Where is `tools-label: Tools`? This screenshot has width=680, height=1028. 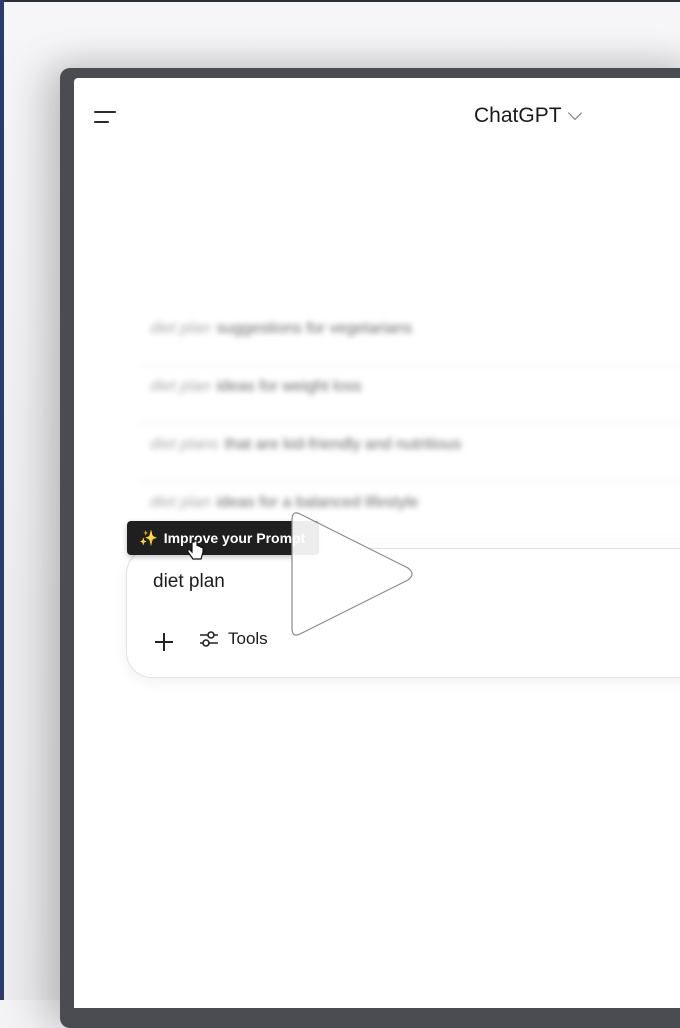 tools-label: Tools is located at coordinates (248, 638).